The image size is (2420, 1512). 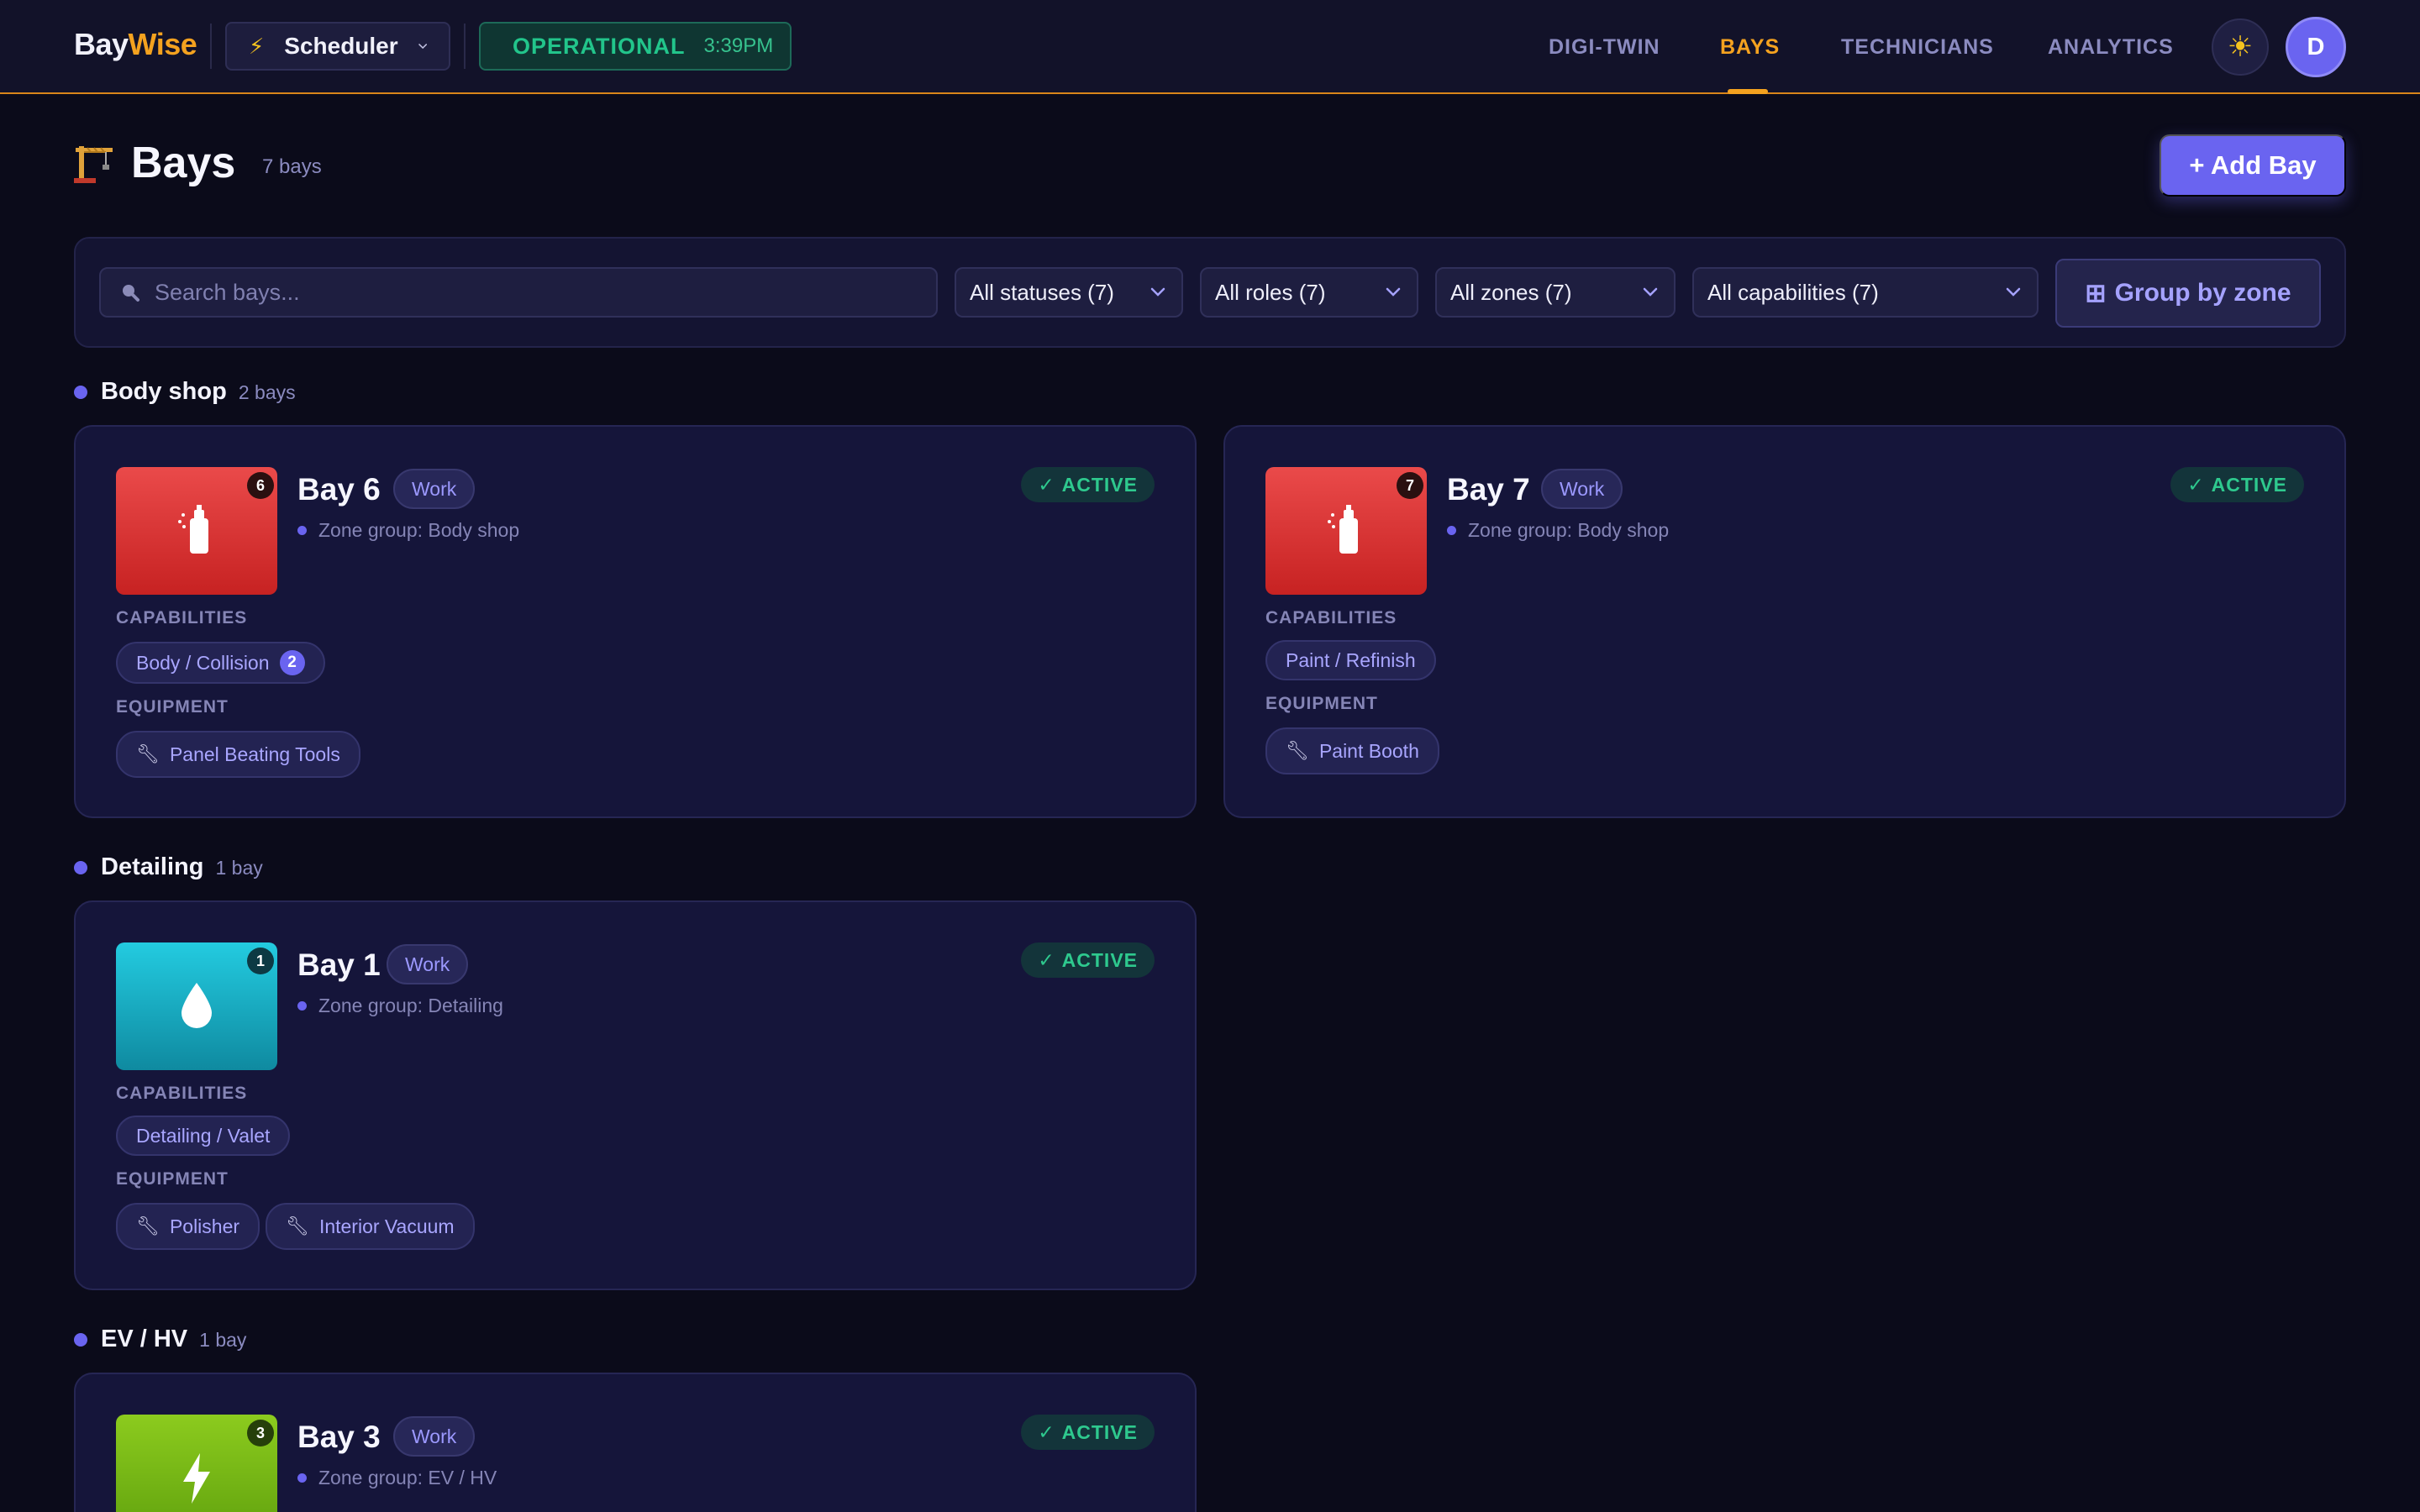 What do you see at coordinates (2111, 47) in the screenshot?
I see `nav-analytics: ANALYTICS` at bounding box center [2111, 47].